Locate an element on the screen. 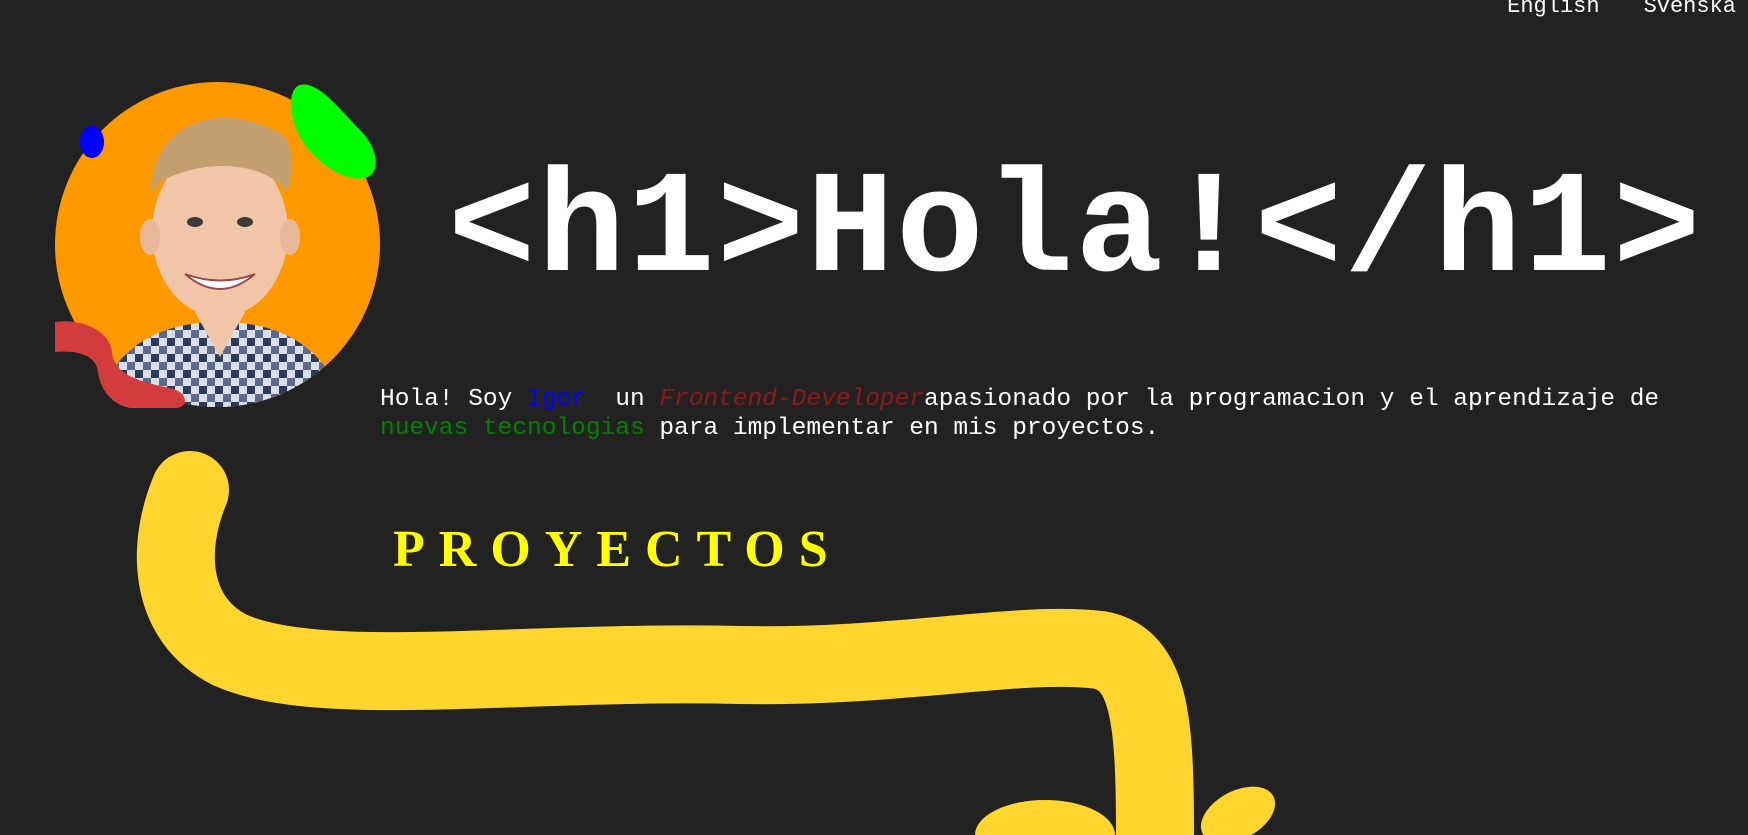 Image resolution: width=1748 pixels, height=835 pixels. intro-ending: para implementar en mis proyectos. is located at coordinates (902, 428).